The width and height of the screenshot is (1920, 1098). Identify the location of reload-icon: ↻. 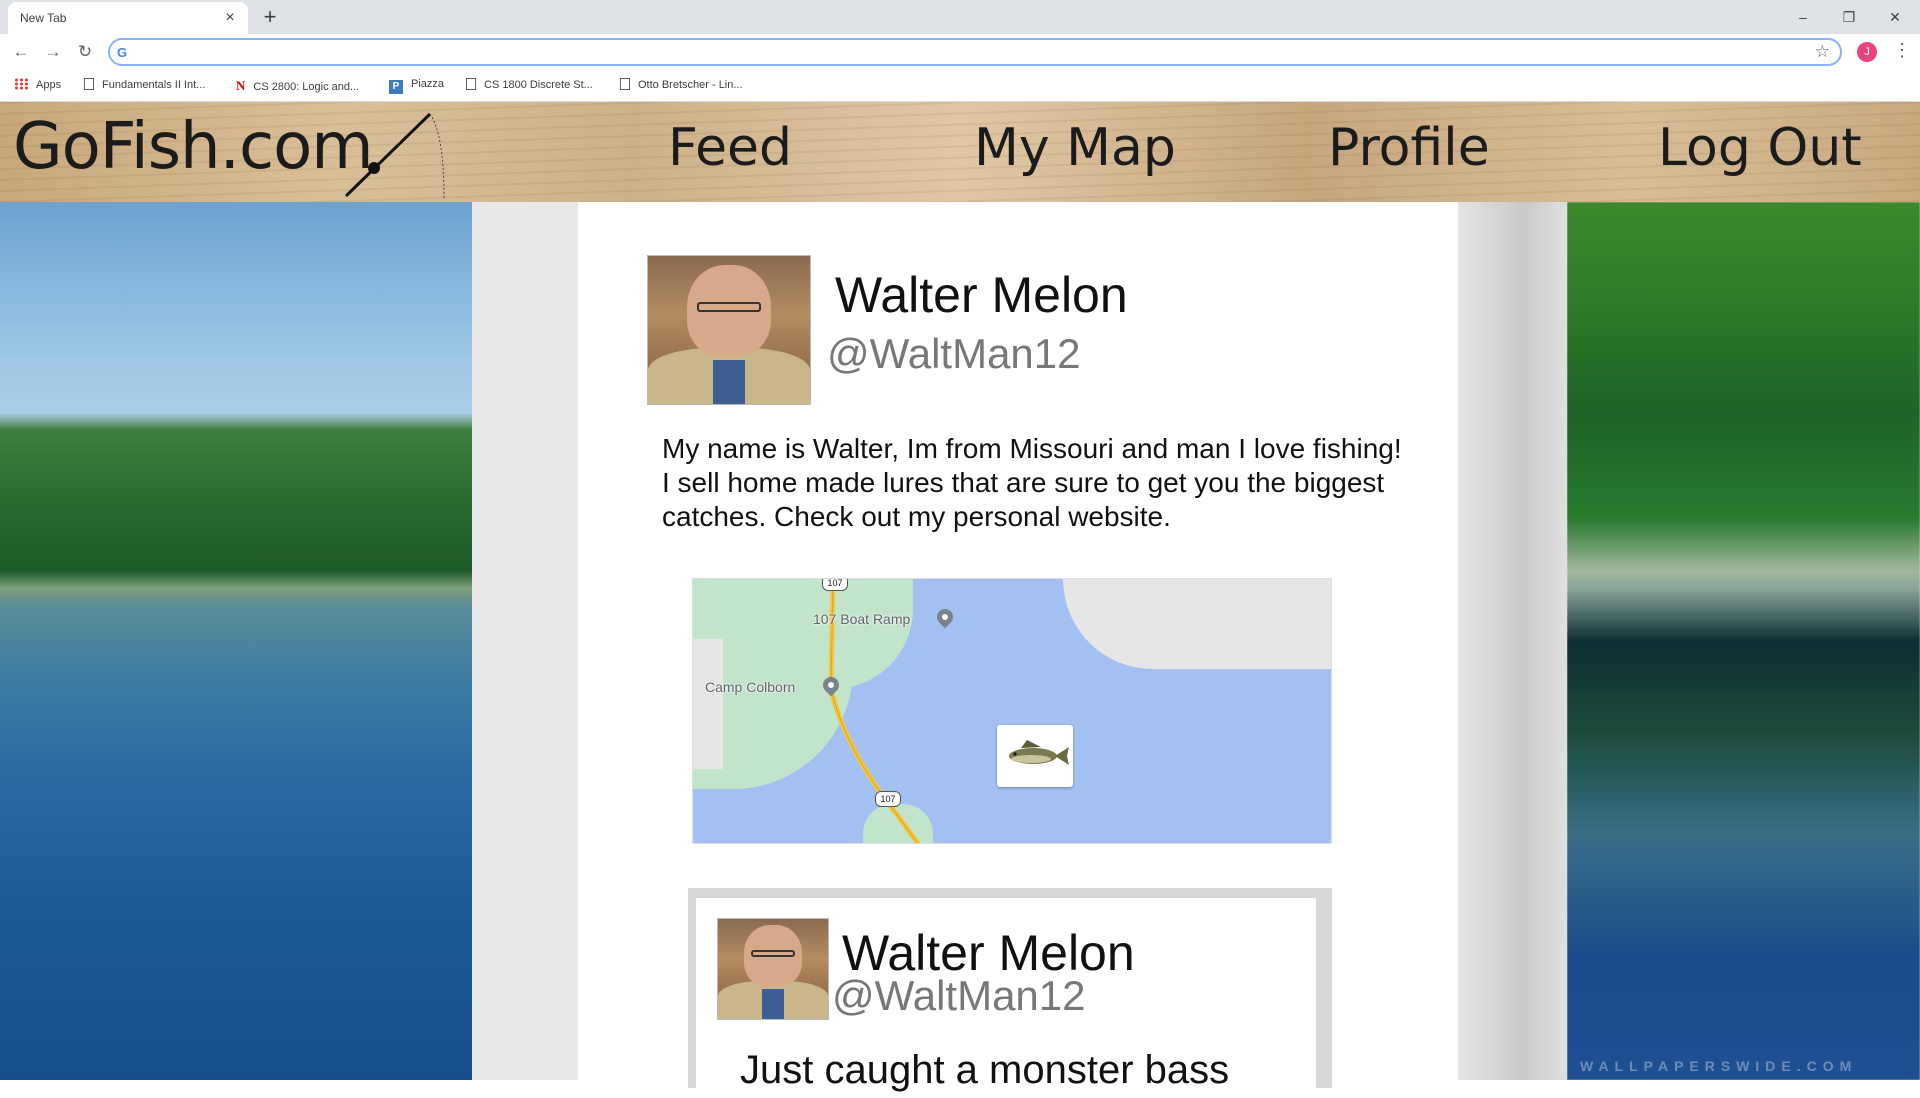
(85, 52).